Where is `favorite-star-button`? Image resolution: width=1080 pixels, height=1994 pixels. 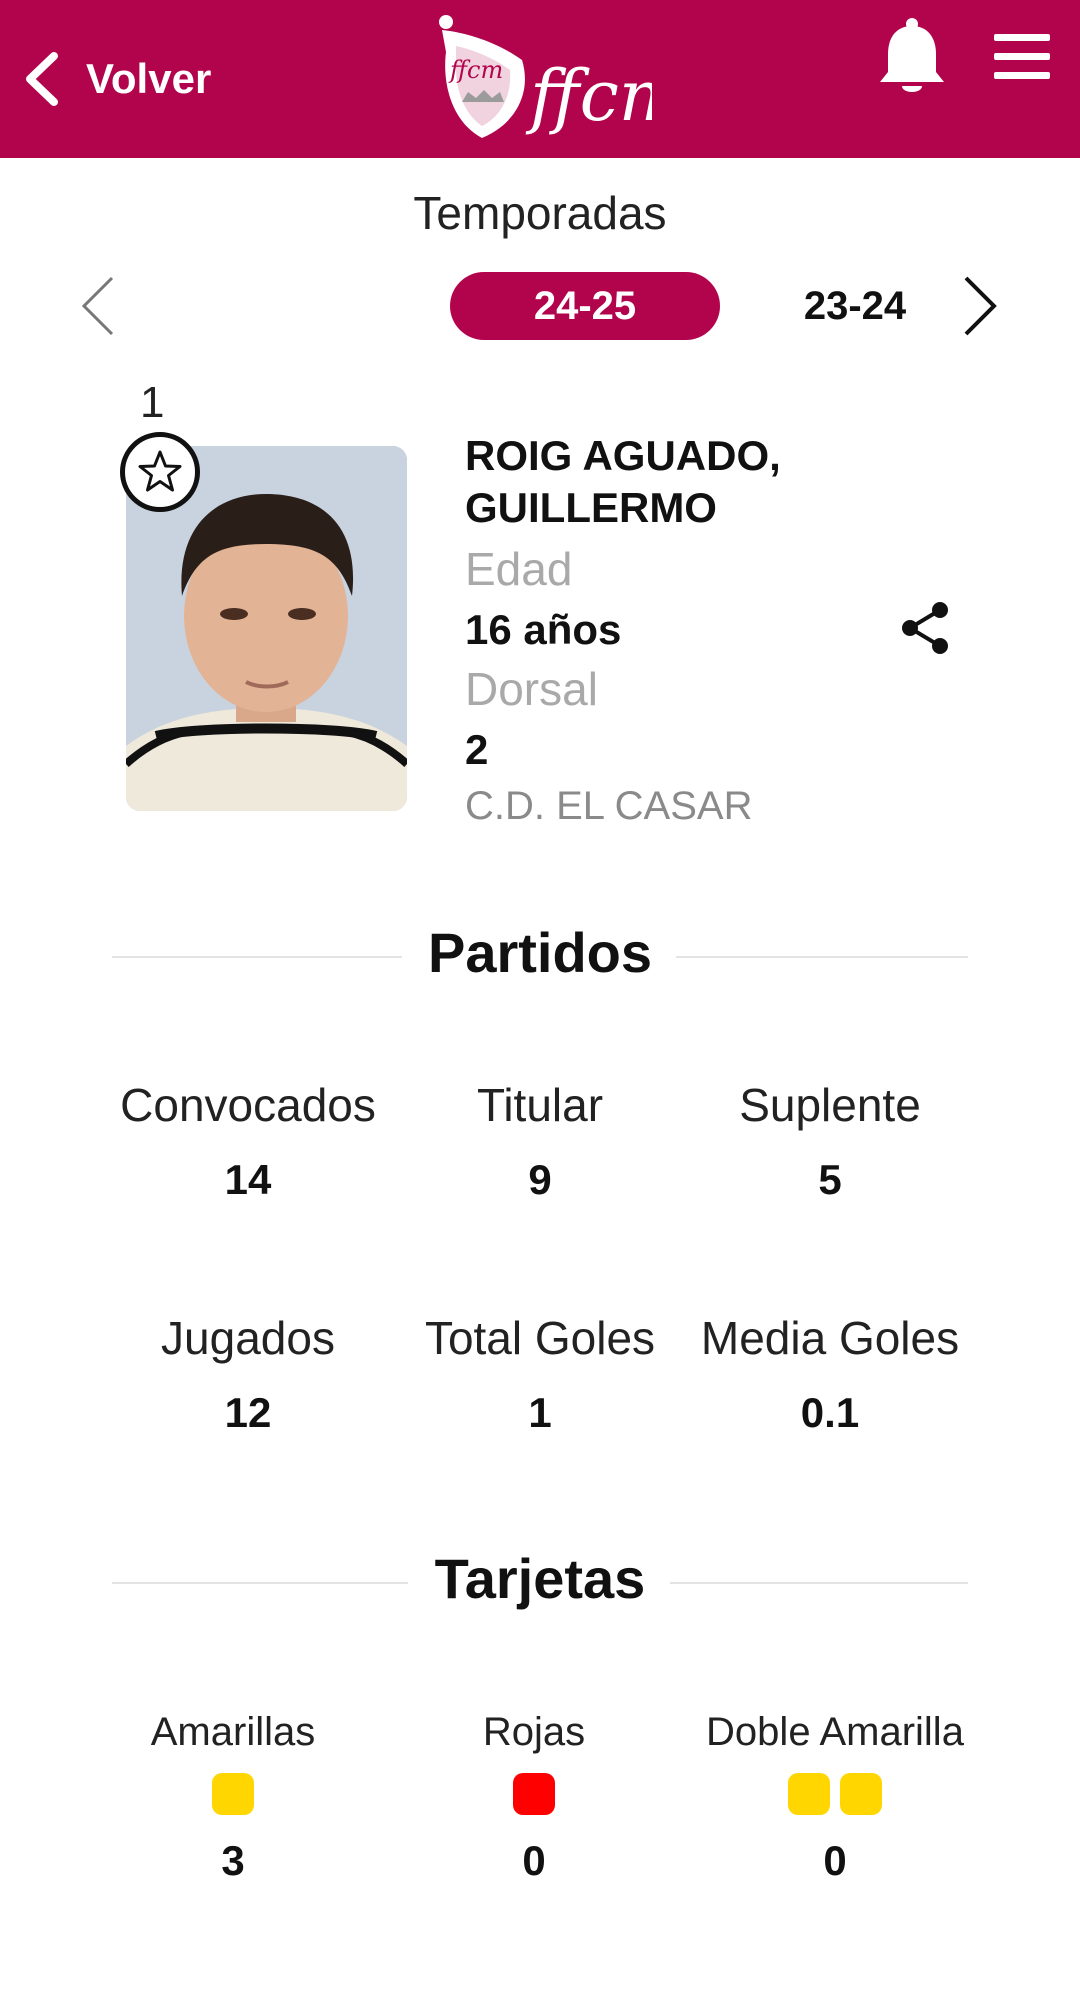
favorite-star-button is located at coordinates (160, 472).